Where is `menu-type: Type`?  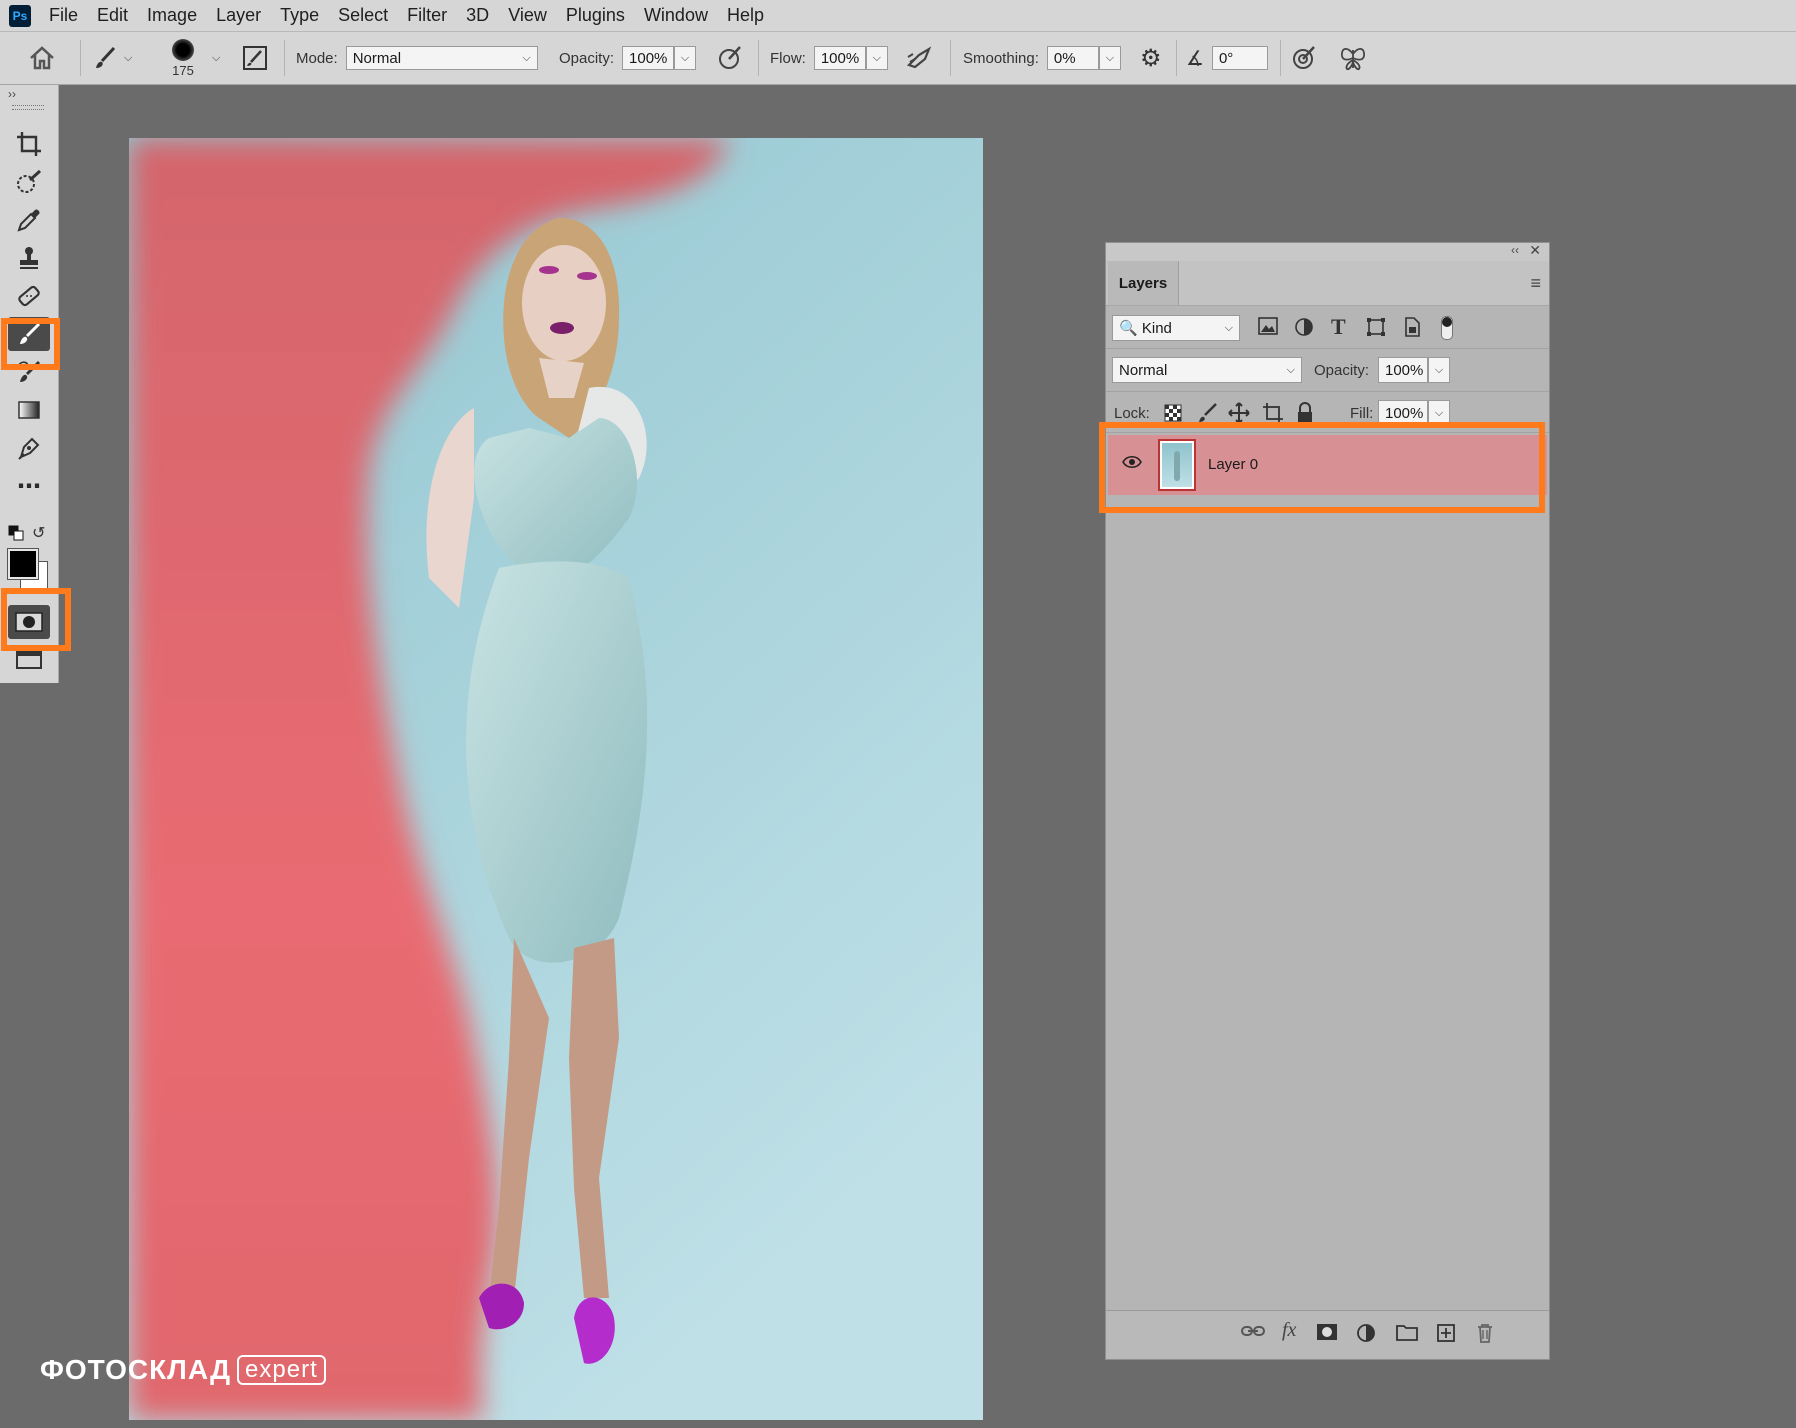
menu-type: Type is located at coordinates (299, 15).